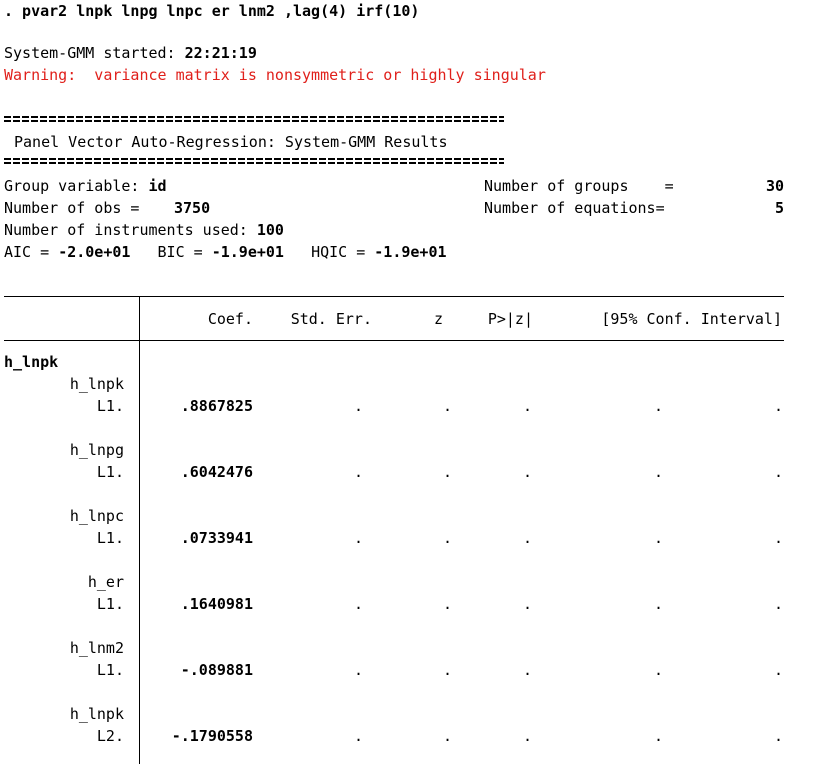  What do you see at coordinates (254, 117) in the screenshot?
I see `top-separator` at bounding box center [254, 117].